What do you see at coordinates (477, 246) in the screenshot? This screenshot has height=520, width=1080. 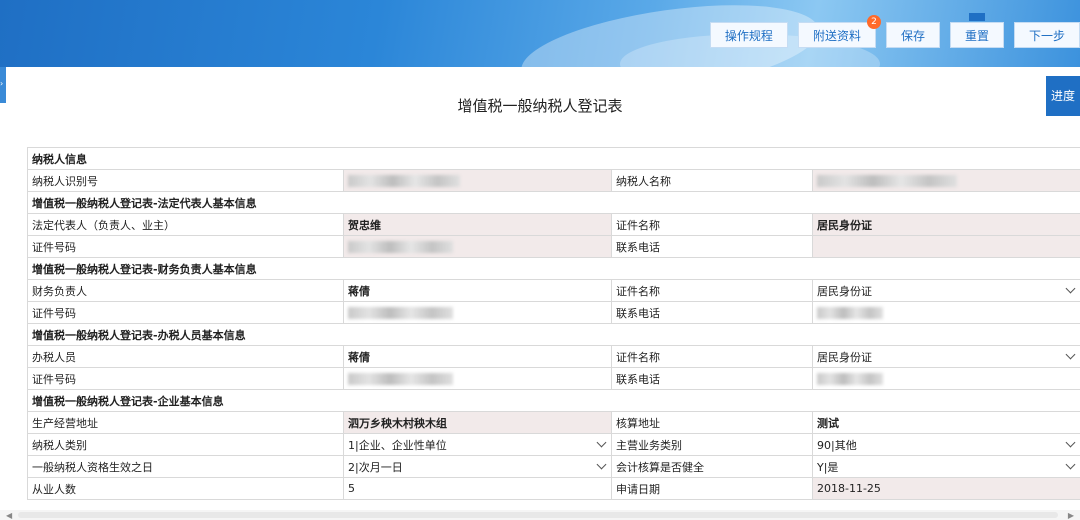 I see `legal-cert-no-field` at bounding box center [477, 246].